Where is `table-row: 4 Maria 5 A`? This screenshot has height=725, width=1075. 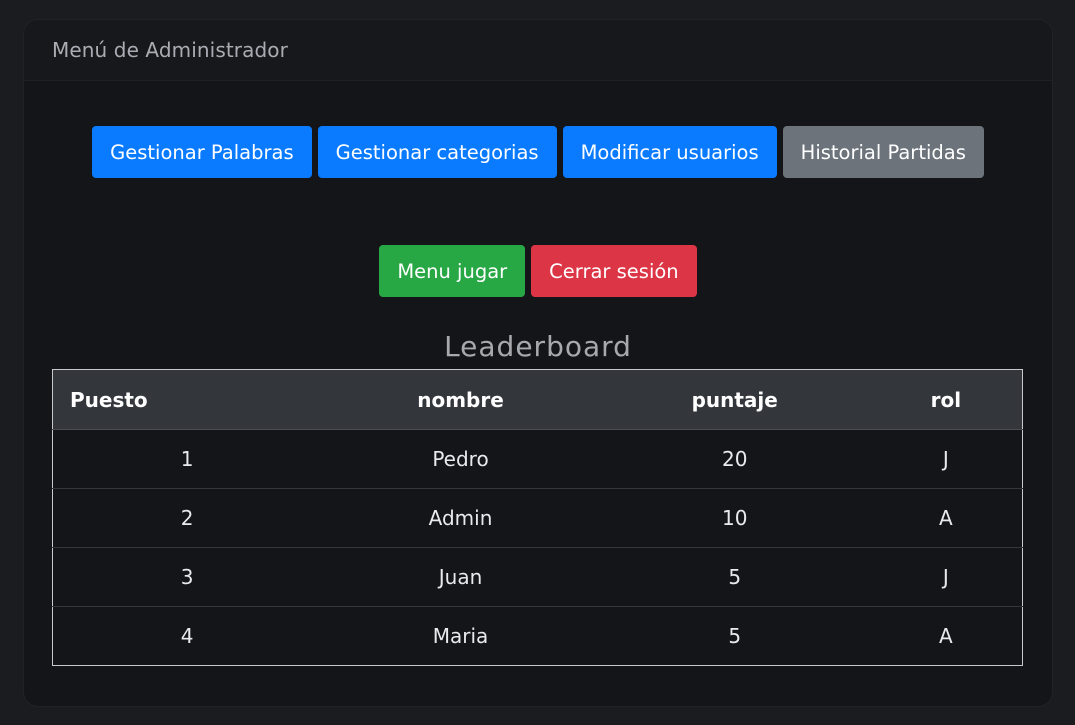 table-row: 4 Maria 5 A is located at coordinates (537, 636).